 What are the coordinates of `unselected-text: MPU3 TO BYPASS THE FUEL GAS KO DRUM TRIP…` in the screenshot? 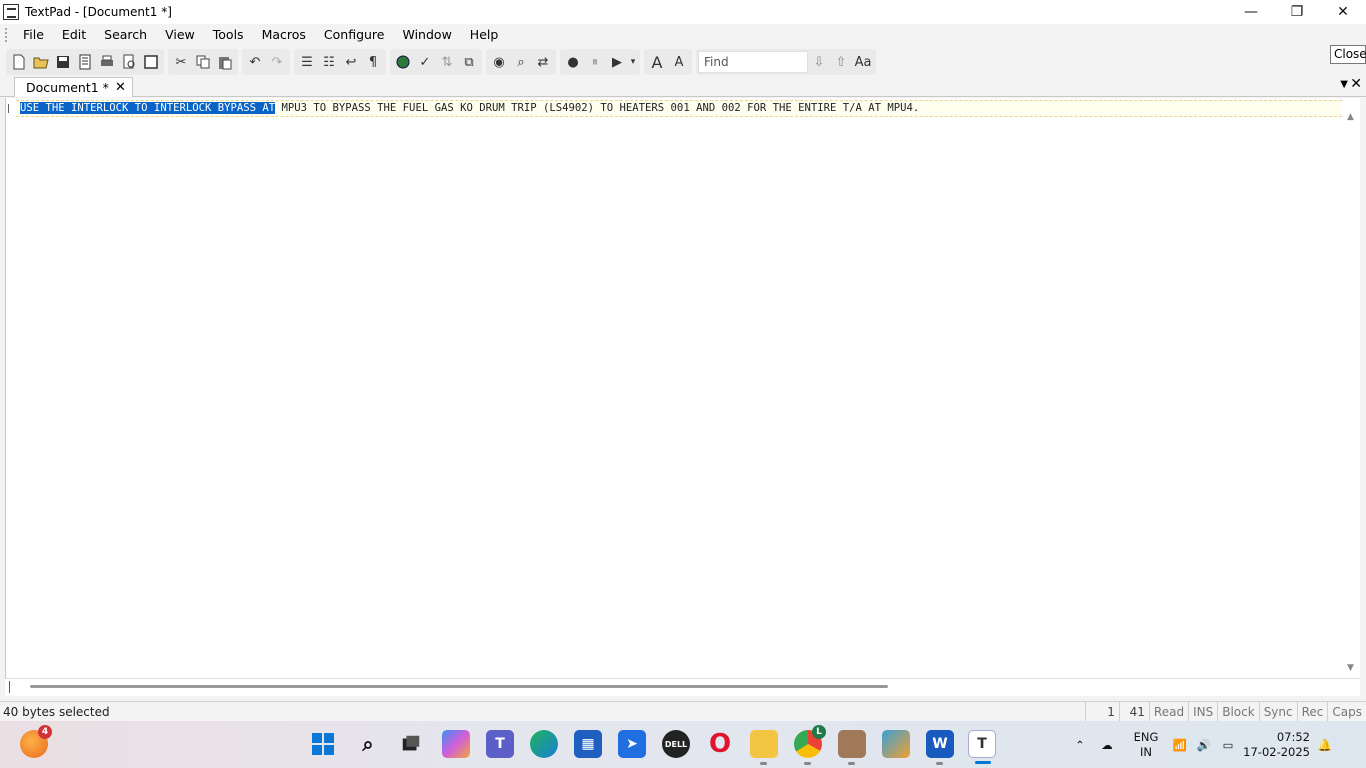 It's located at (597, 108).